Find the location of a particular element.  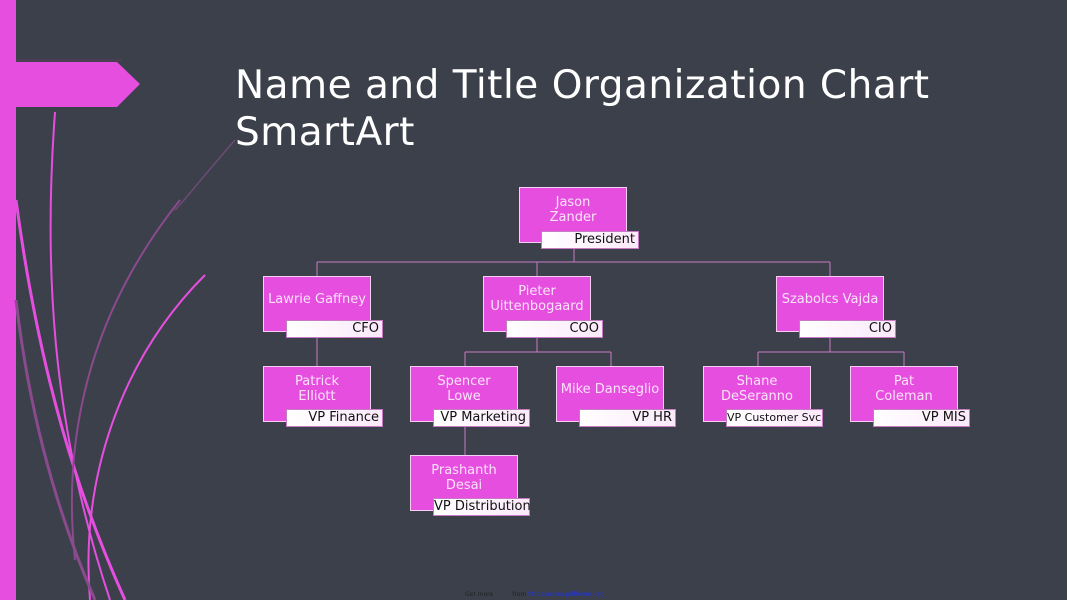

node-title-vp-marketing: VP Marketing is located at coordinates (481, 418).